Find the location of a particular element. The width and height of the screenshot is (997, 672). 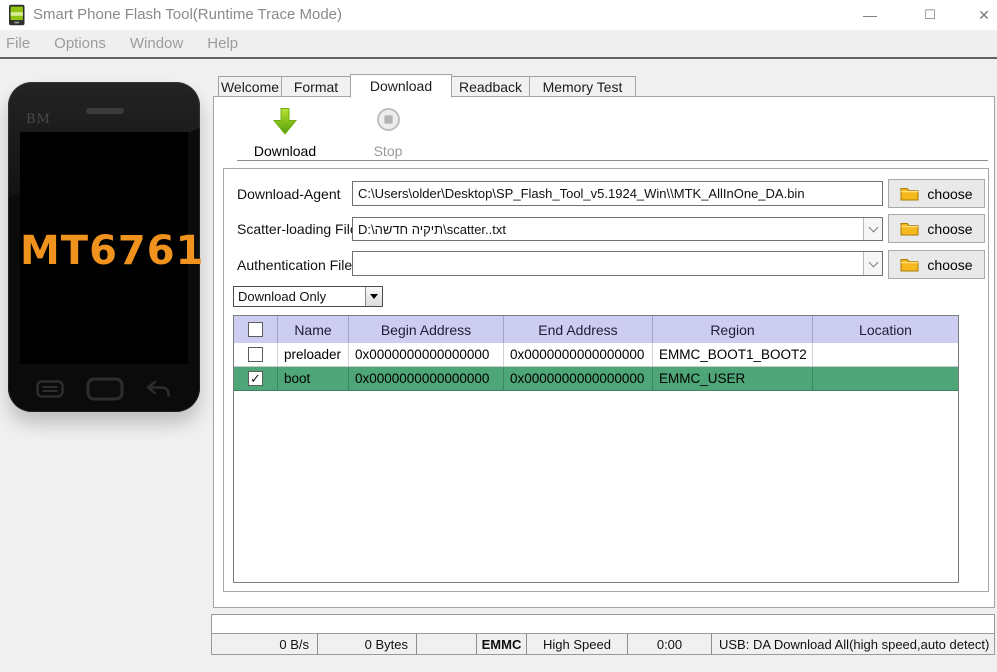

scatter-dropdown-arrow is located at coordinates (872, 229).